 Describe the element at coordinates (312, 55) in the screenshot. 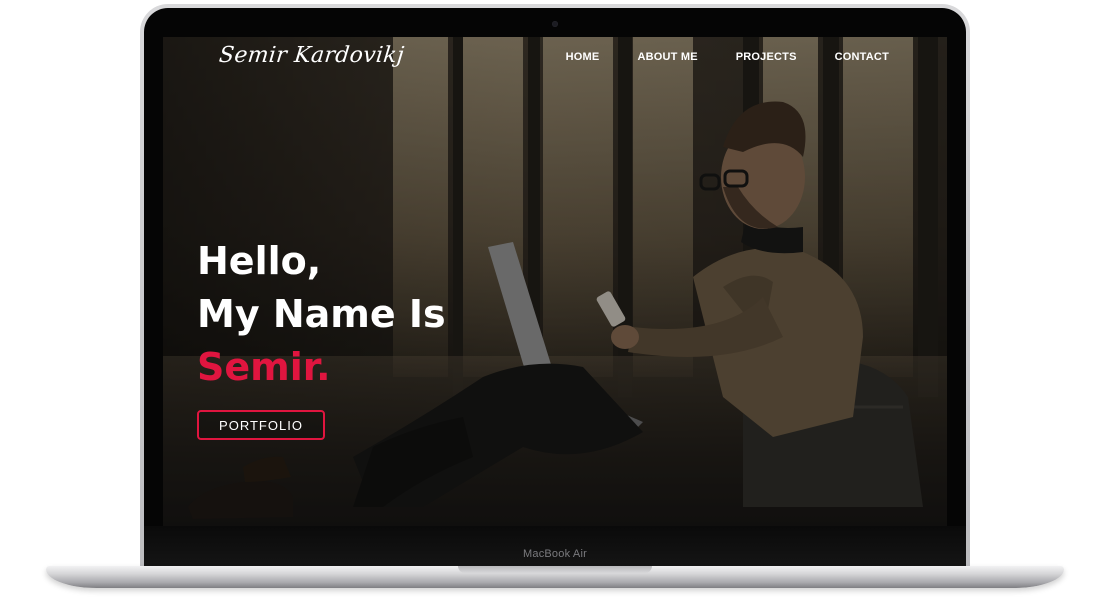

I see `site-logo: Semir Kardovikj` at that location.